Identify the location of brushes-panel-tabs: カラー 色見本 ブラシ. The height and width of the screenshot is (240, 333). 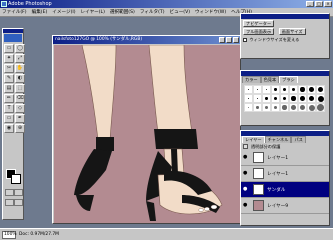
(285, 79).